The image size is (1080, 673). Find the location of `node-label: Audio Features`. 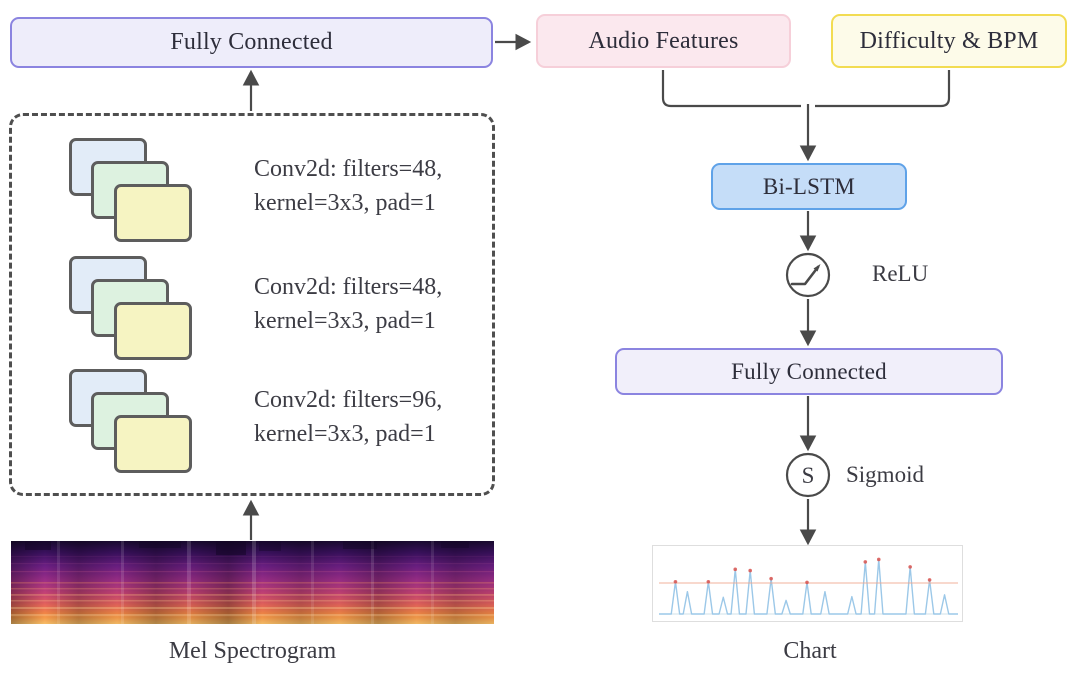

node-label: Audio Features is located at coordinates (663, 40).